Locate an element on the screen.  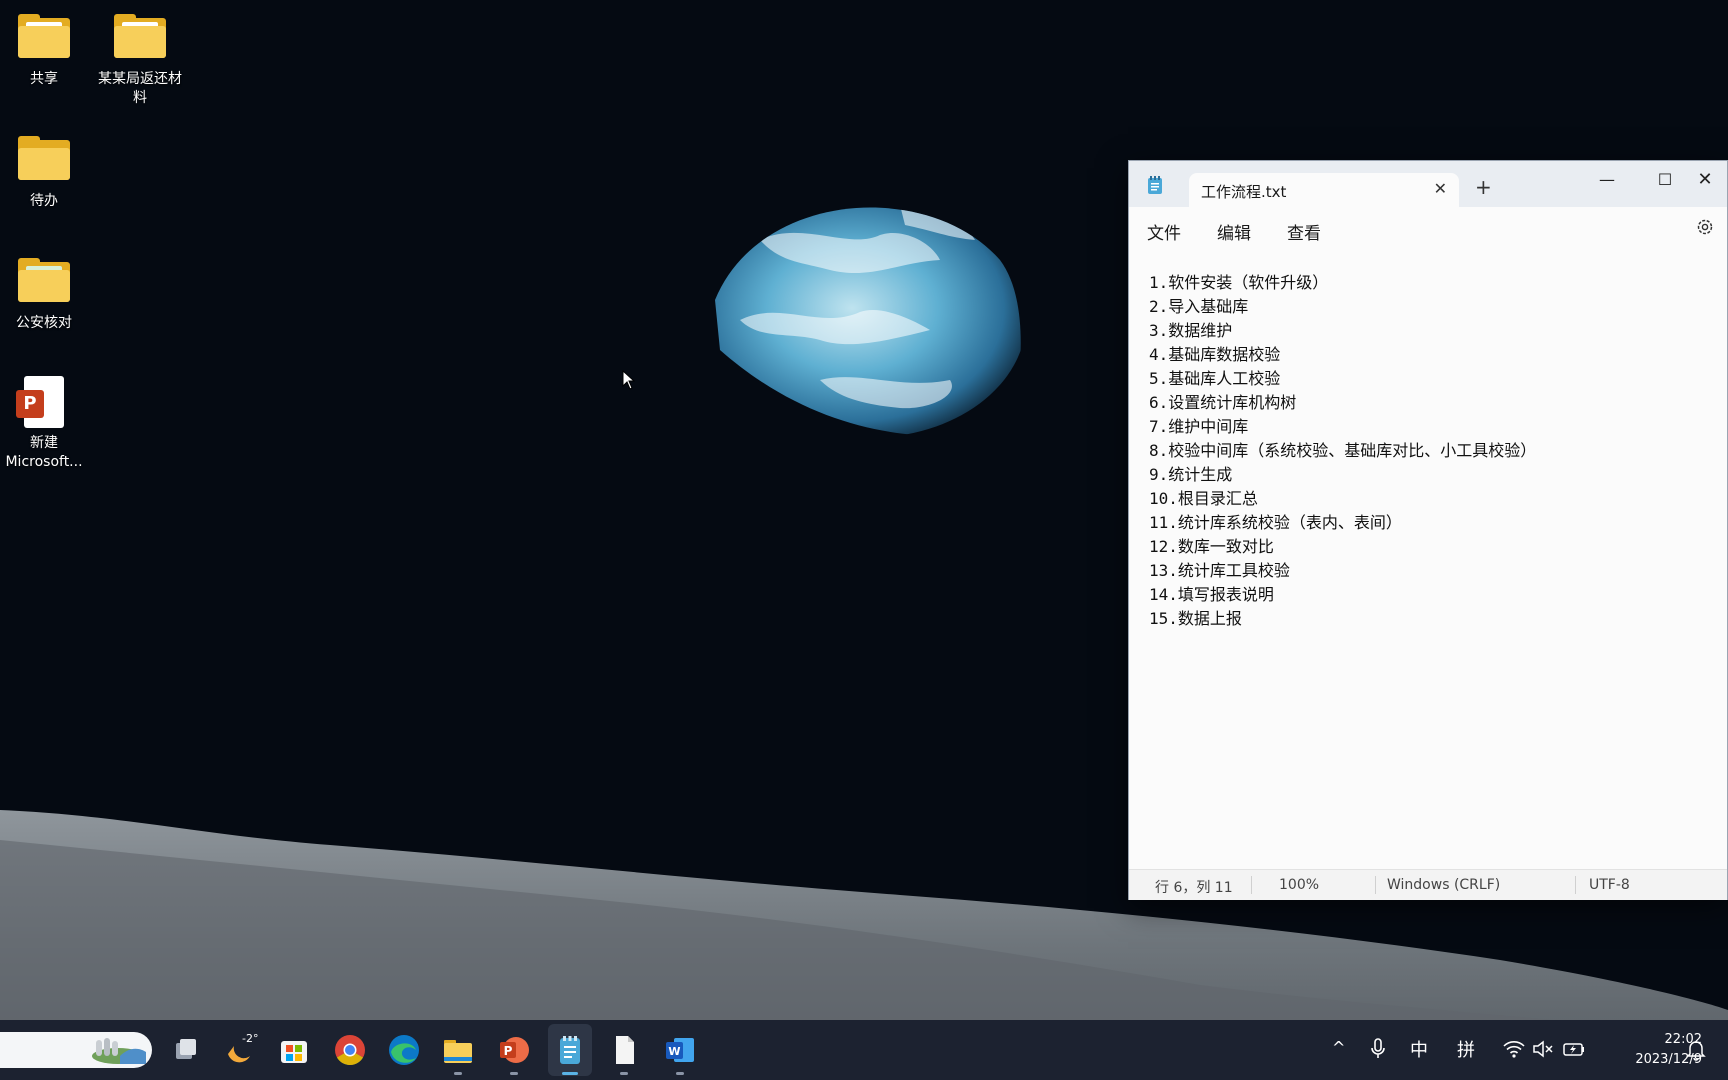
tab-title: 工作流程.txt is located at coordinates (1244, 192).